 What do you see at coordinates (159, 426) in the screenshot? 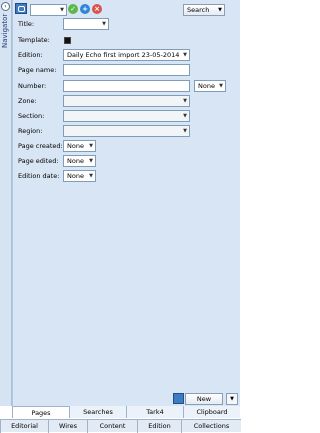
I see `tab-edition: Edition` at bounding box center [159, 426].